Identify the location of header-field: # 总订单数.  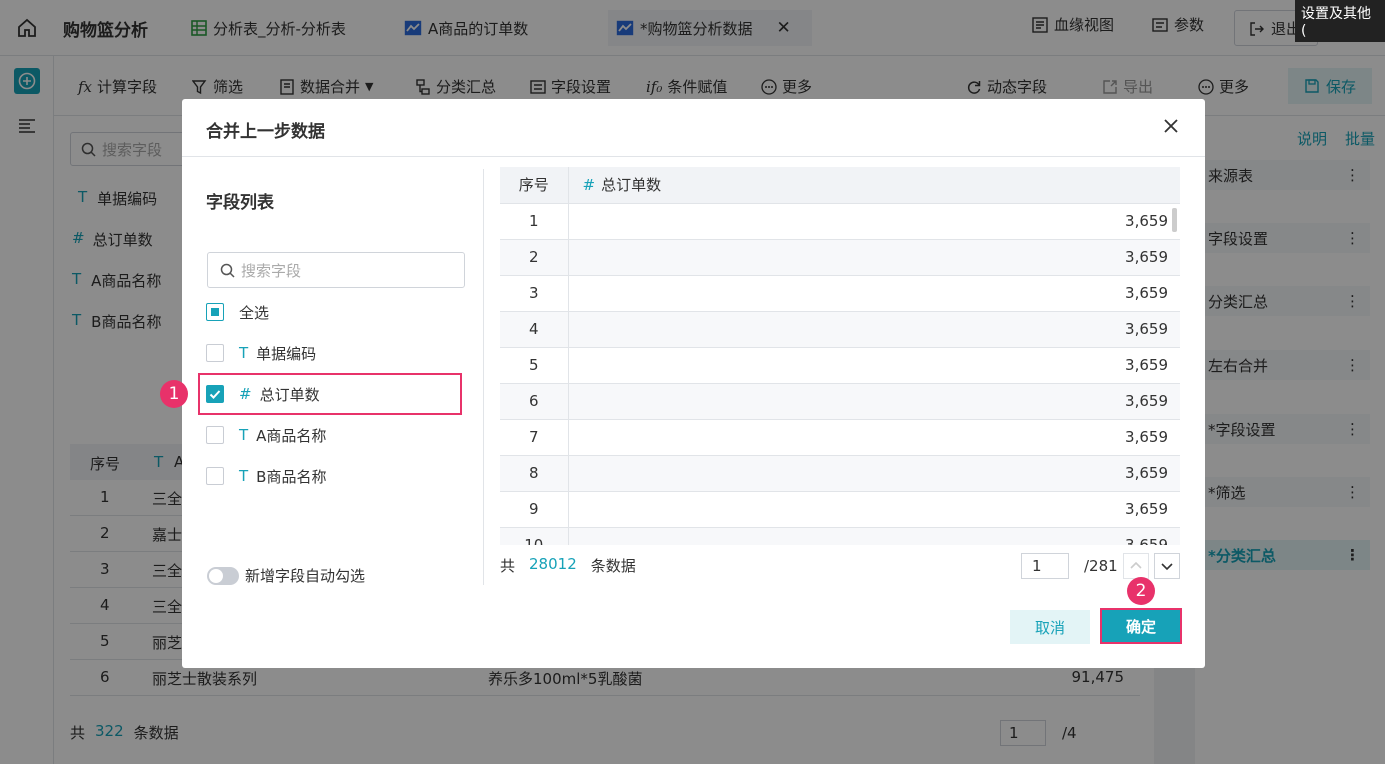
(874, 185).